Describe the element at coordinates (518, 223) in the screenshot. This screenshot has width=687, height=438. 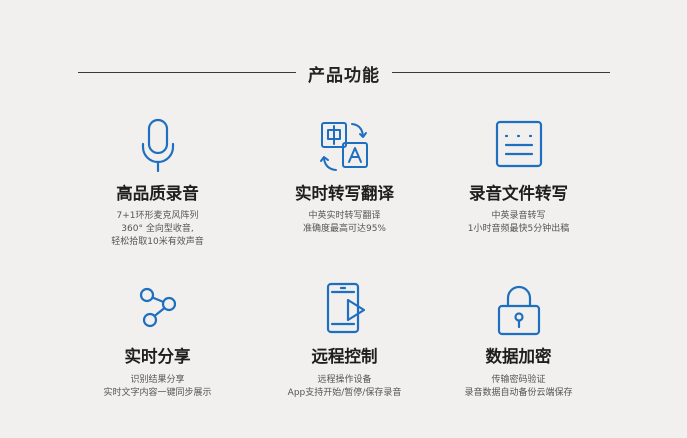
I see `feature-description: 中英录音转写 1小时音频最快5分钟出稿` at that location.